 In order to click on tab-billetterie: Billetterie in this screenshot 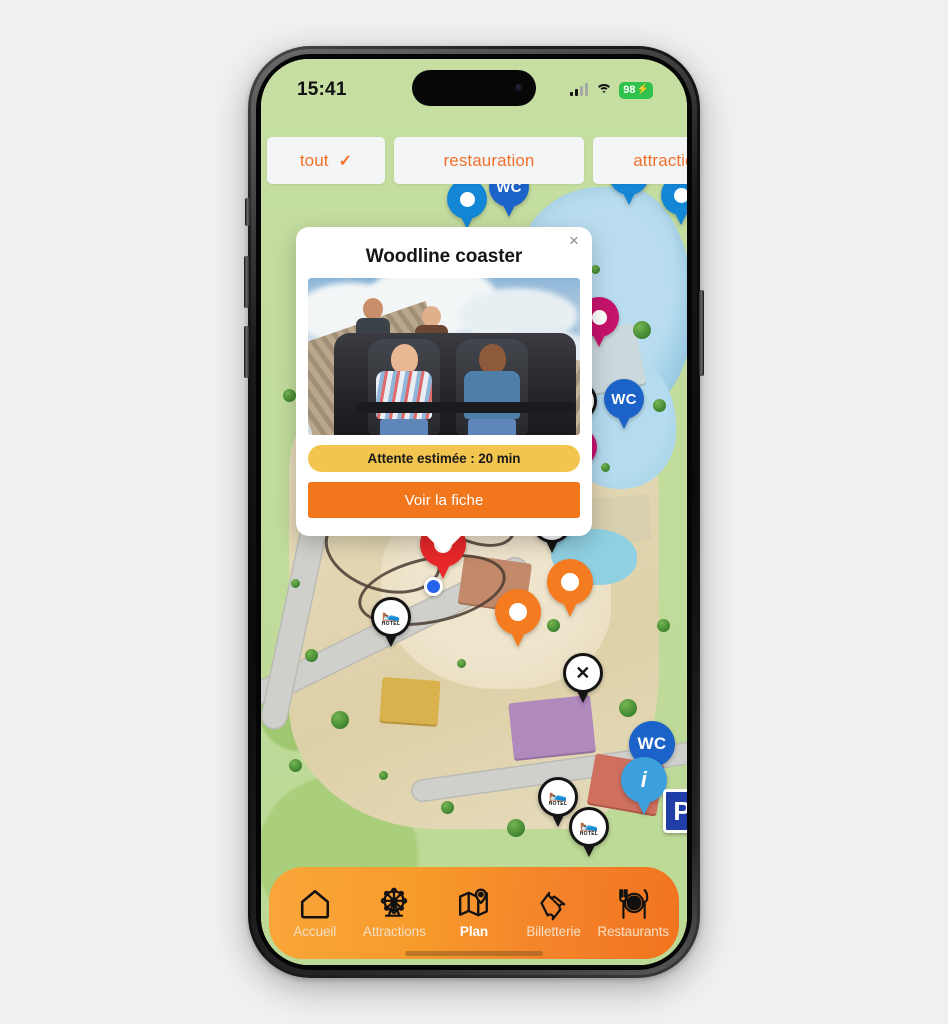, I will do `click(554, 913)`.